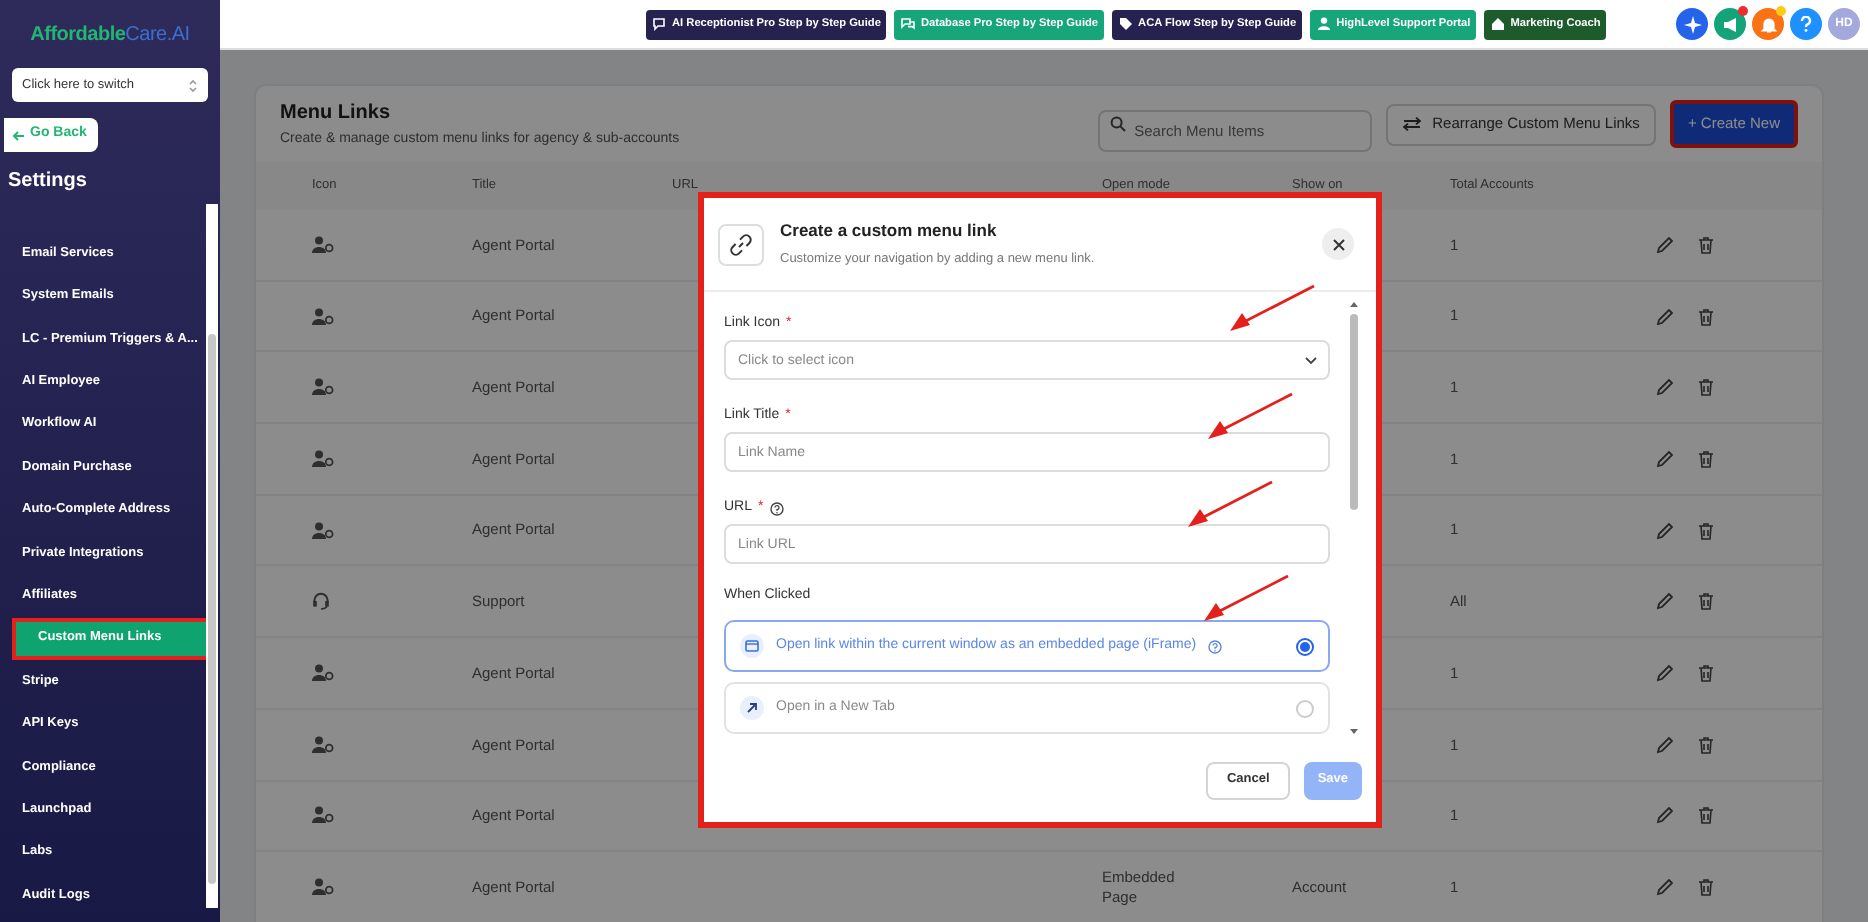 Image resolution: width=1868 pixels, height=922 pixels. I want to click on dialog-title: Create a custom menu link, so click(889, 231).